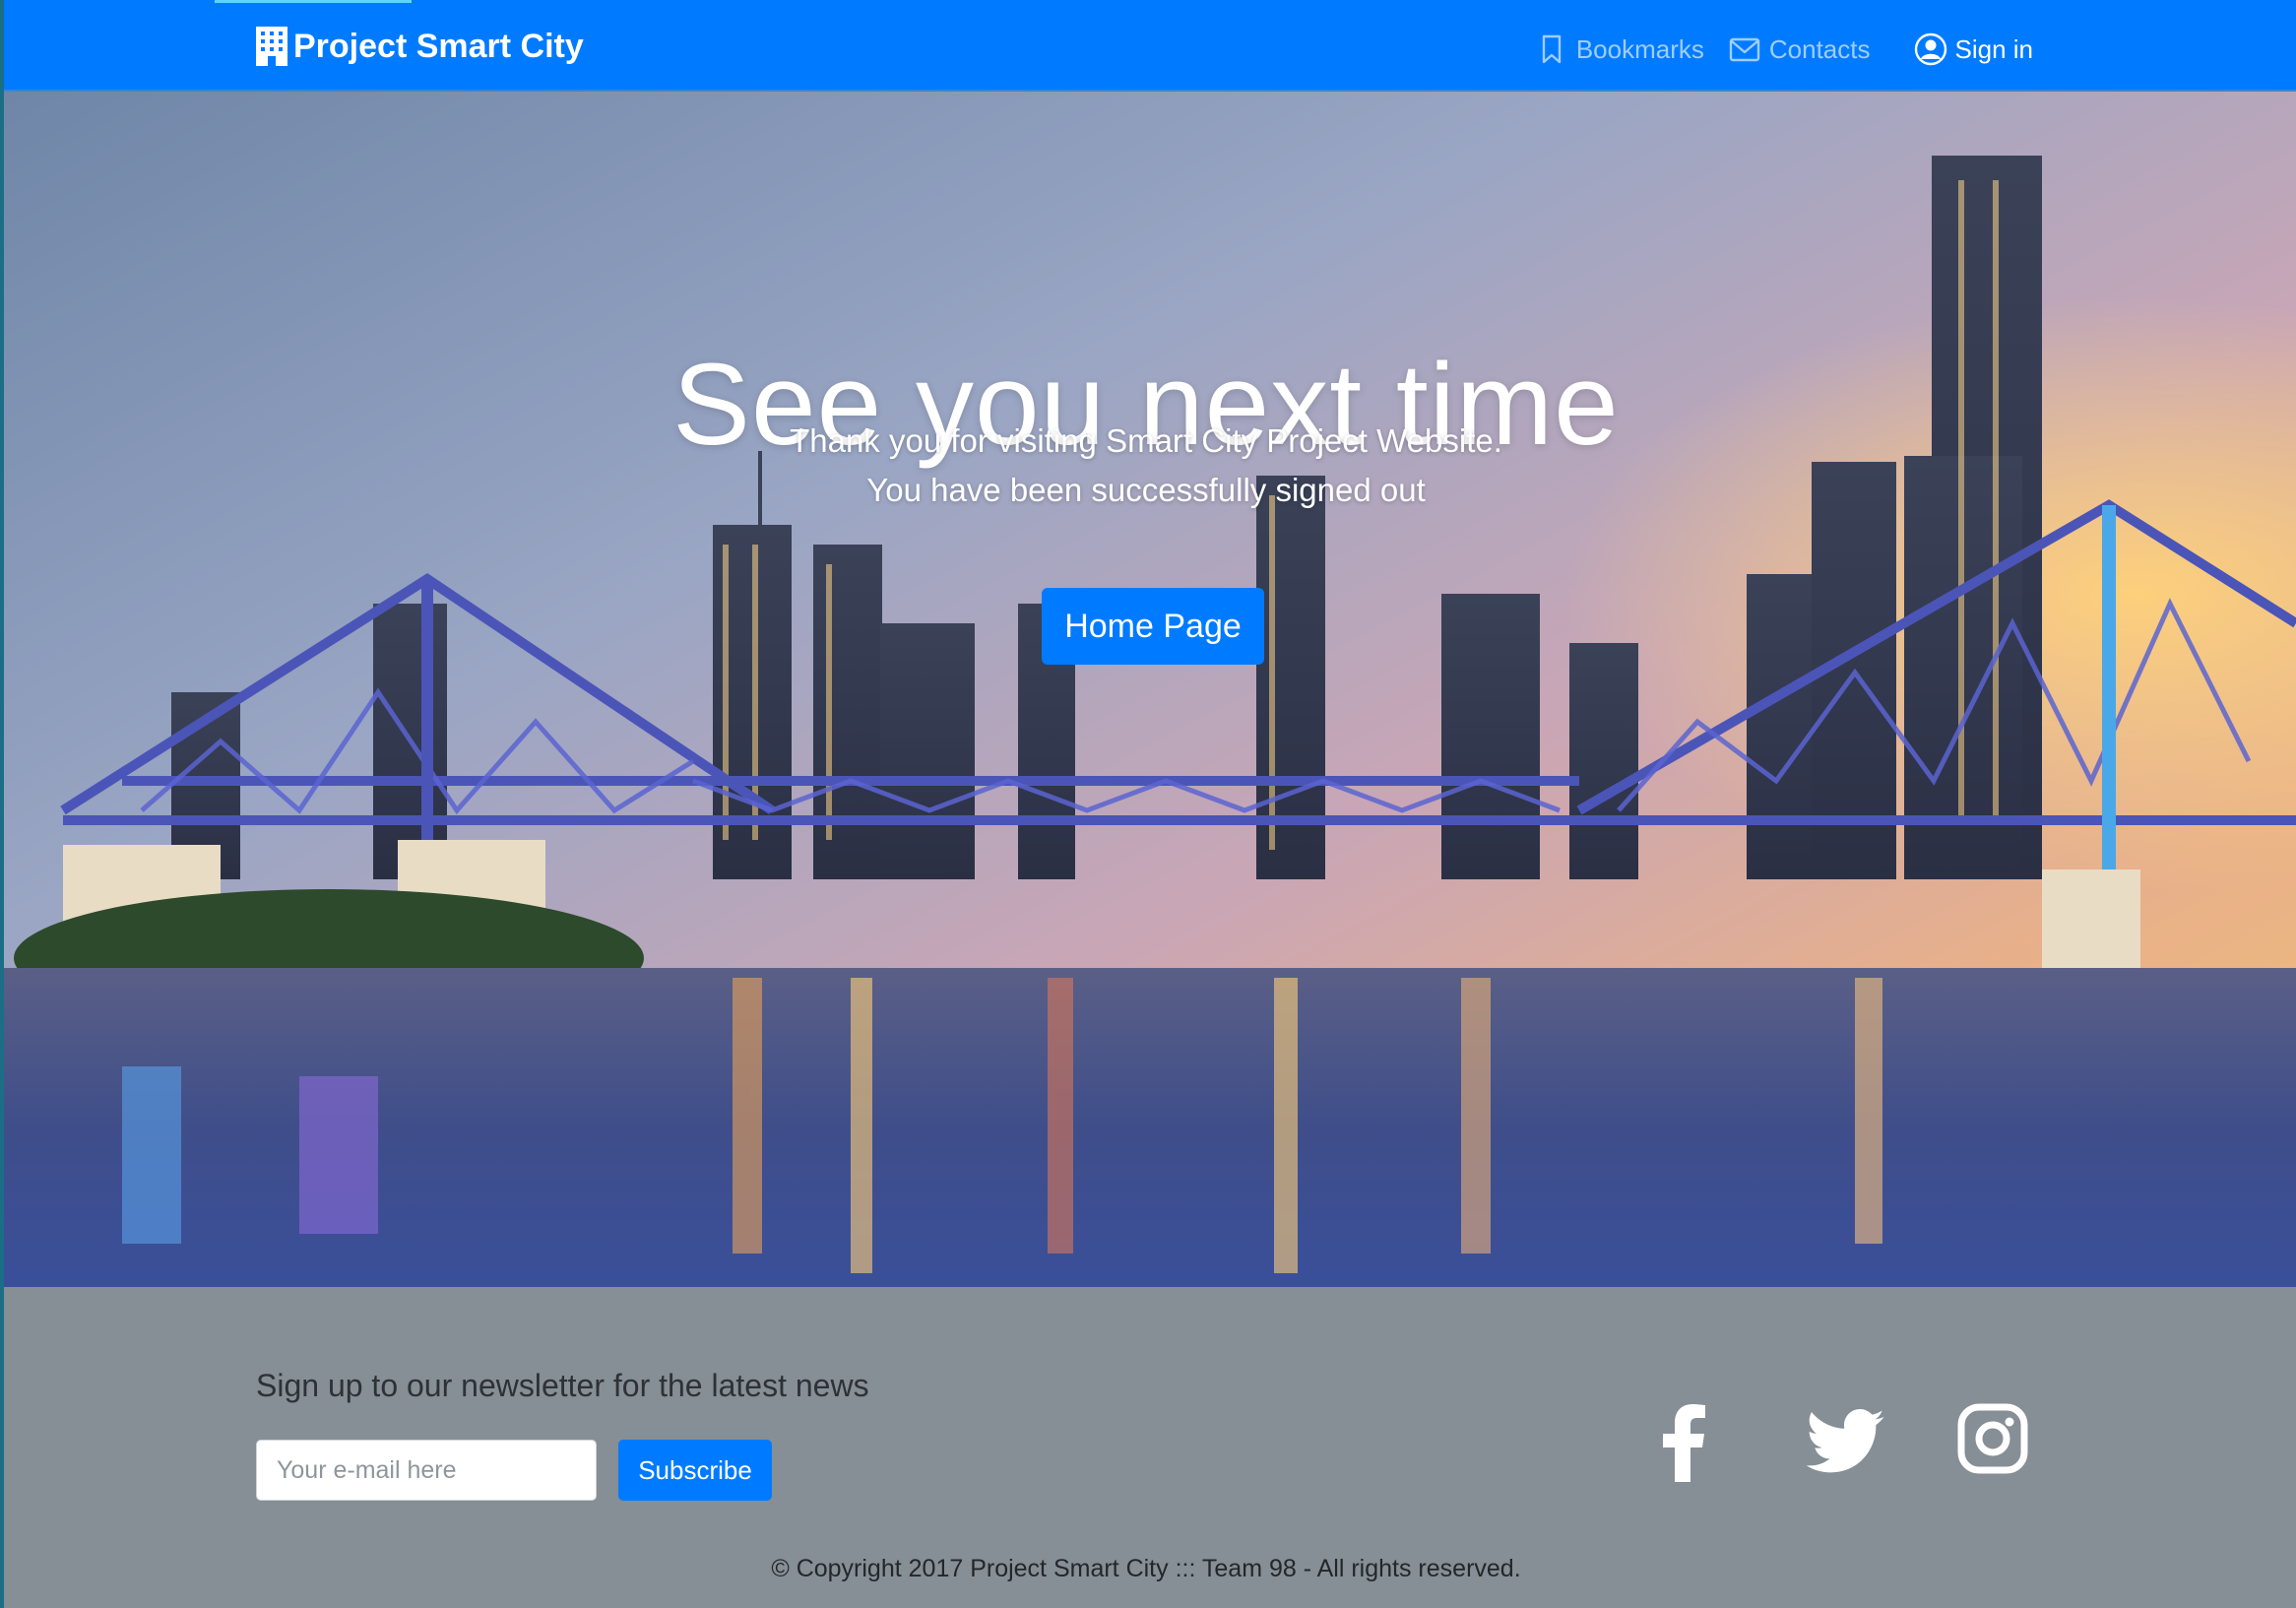 The width and height of the screenshot is (2296, 1608). What do you see at coordinates (1146, 490) in the screenshot?
I see `hero-subtitle-line2: You have been successfully signed out` at bounding box center [1146, 490].